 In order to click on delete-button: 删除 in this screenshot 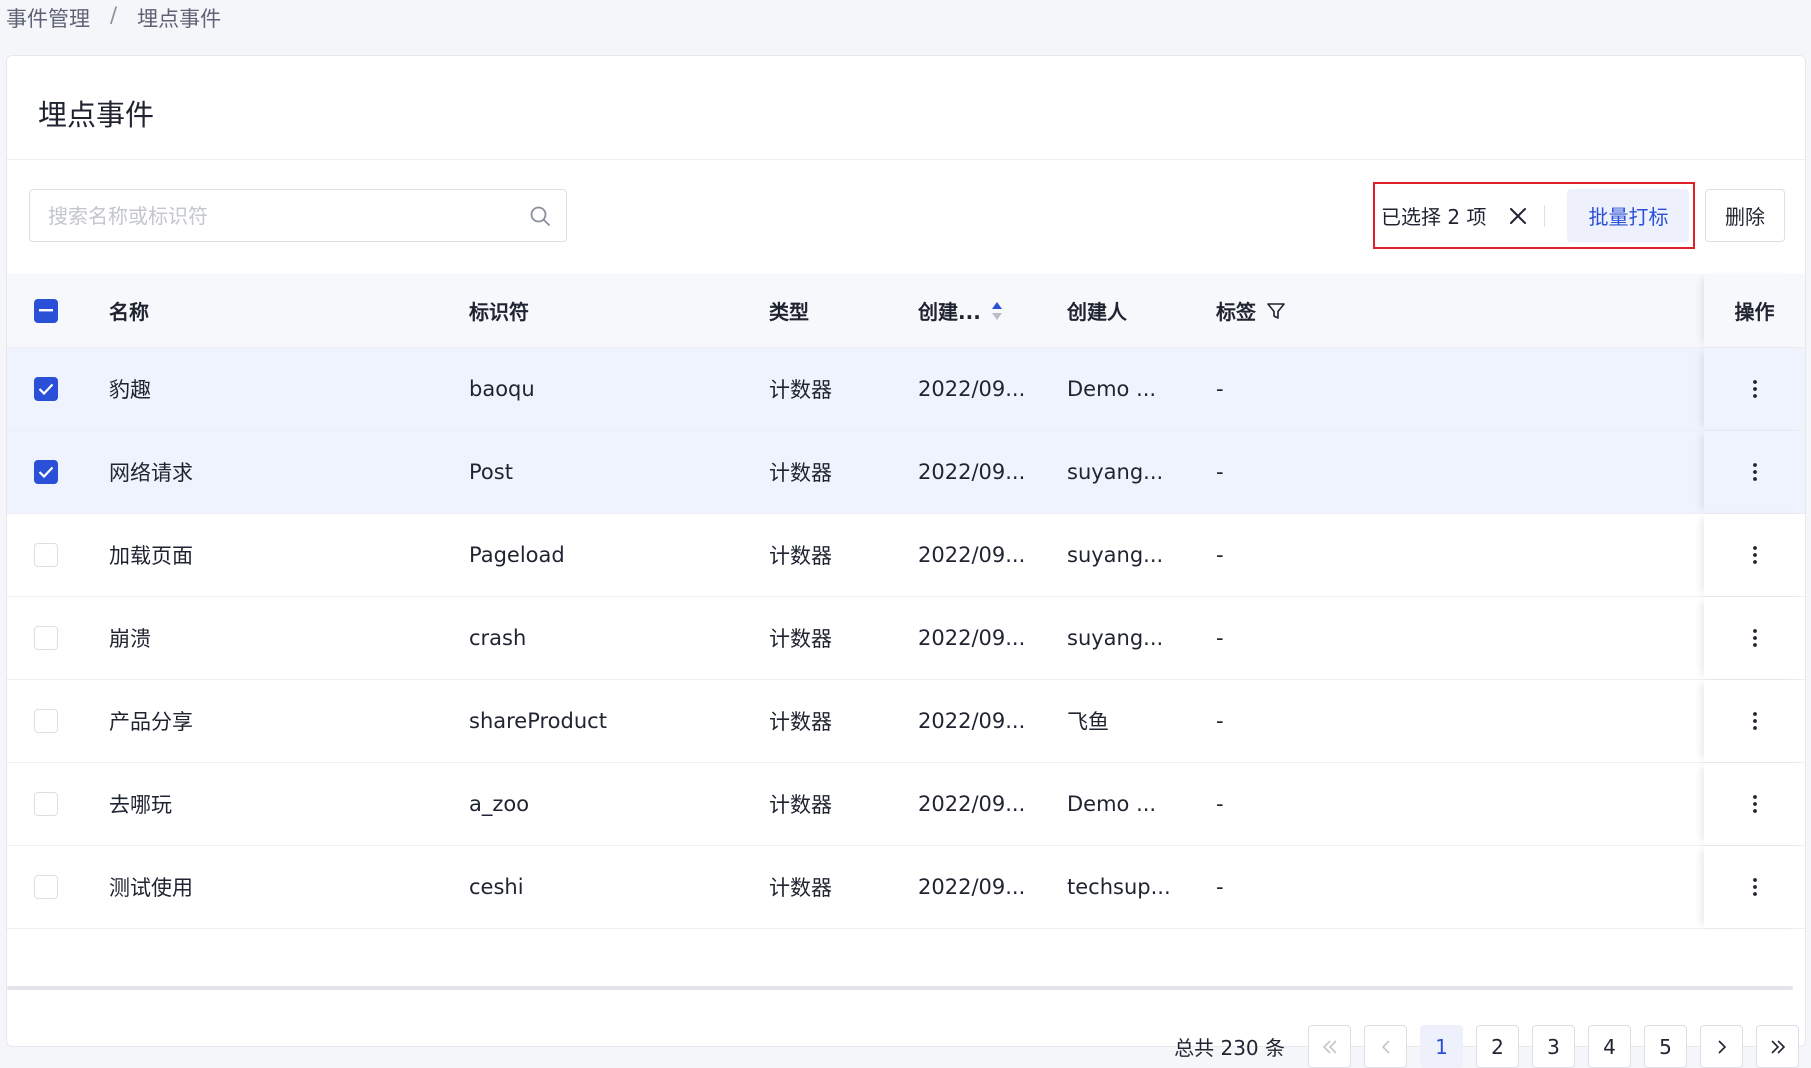, I will do `click(1745, 215)`.